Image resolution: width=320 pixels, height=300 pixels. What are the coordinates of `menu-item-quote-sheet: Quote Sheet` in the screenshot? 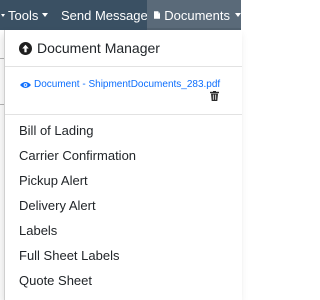 It's located at (55, 280).